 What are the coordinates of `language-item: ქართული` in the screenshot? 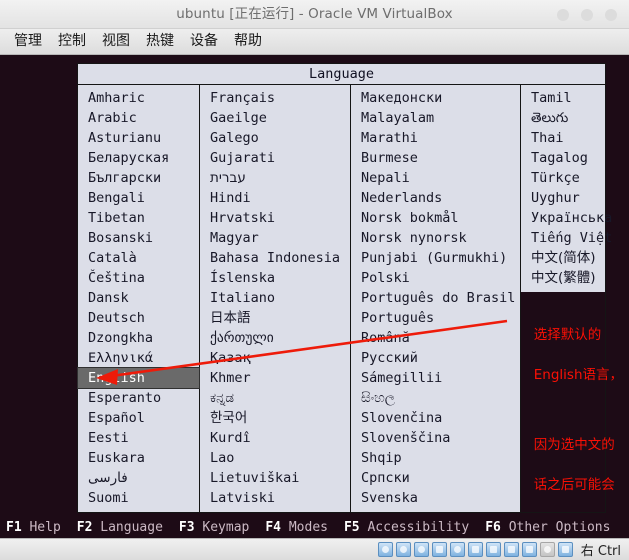 It's located at (275, 338).